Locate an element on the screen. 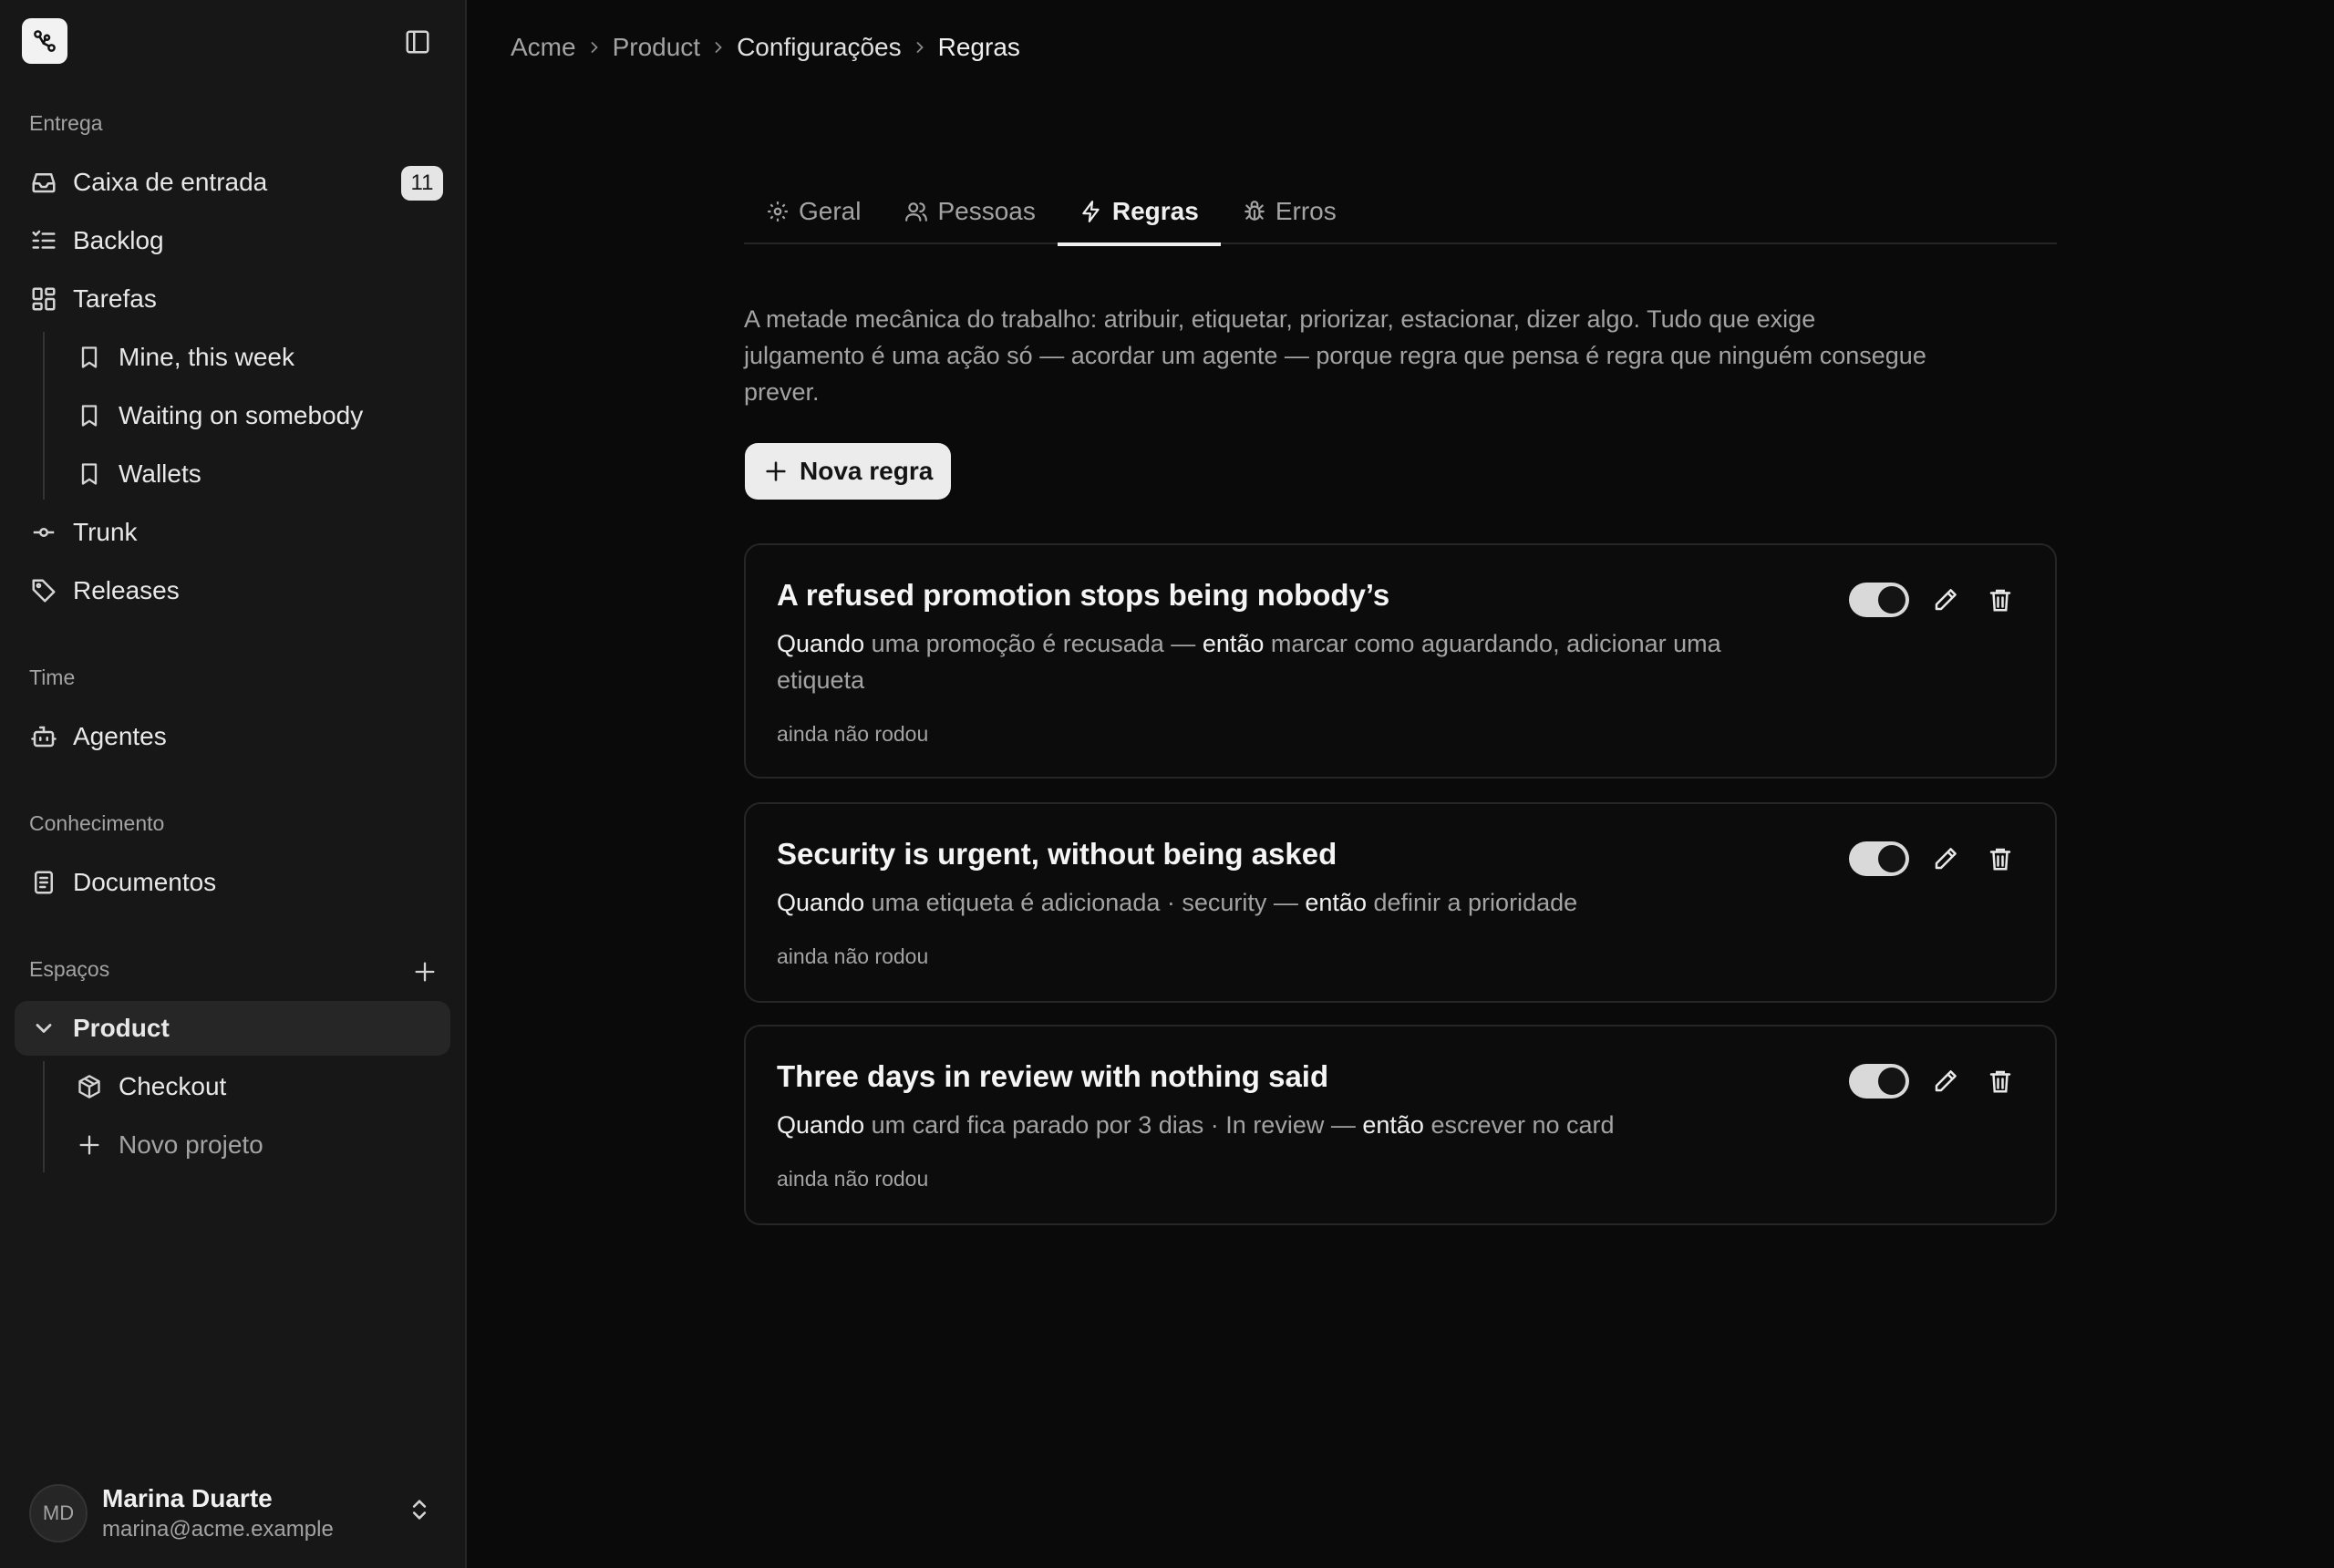 The width and height of the screenshot is (2334, 1568). inbox-icon is located at coordinates (43, 182).